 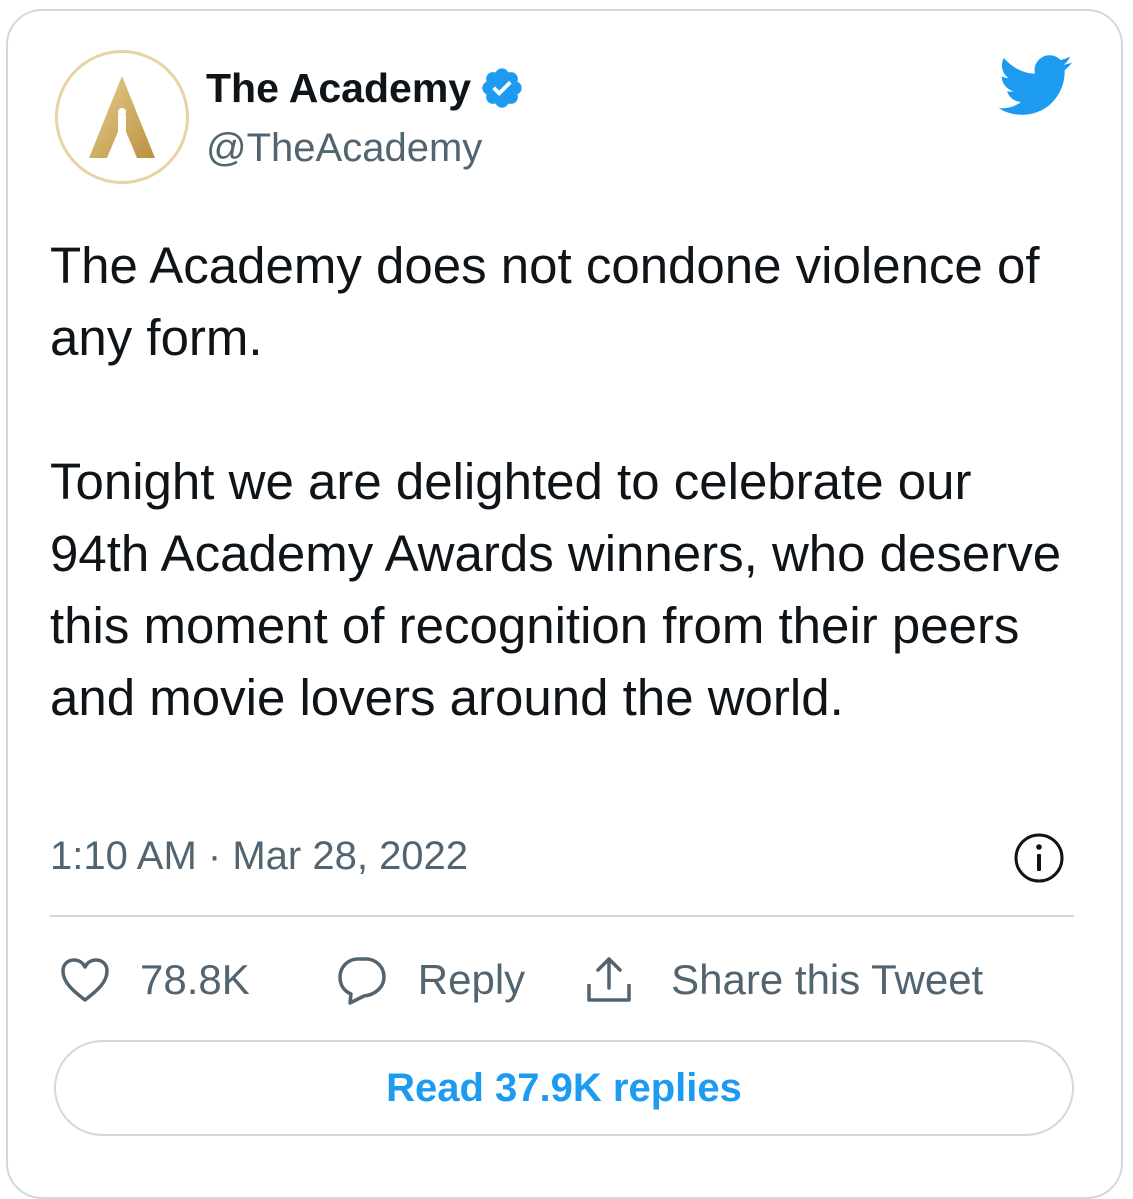 What do you see at coordinates (362, 981) in the screenshot?
I see `reply-bubble-icon` at bounding box center [362, 981].